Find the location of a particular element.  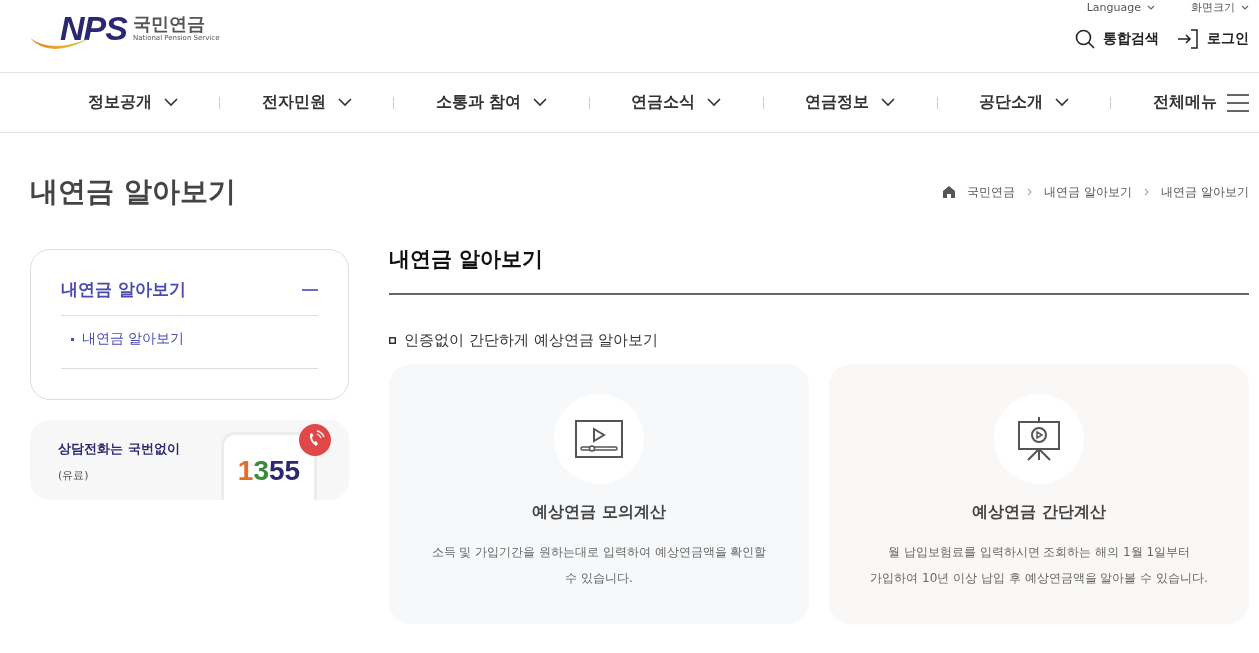

menu-icon is located at coordinates (1237, 102).